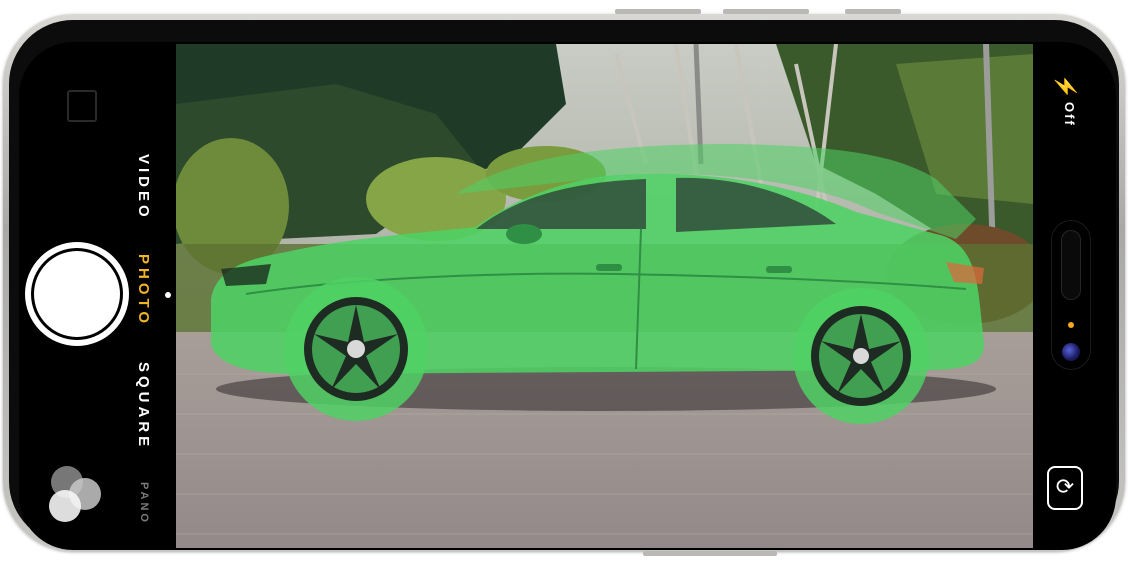 This screenshot has height=564, width=1130. I want to click on front-camera-lens-icon, so click(1071, 352).